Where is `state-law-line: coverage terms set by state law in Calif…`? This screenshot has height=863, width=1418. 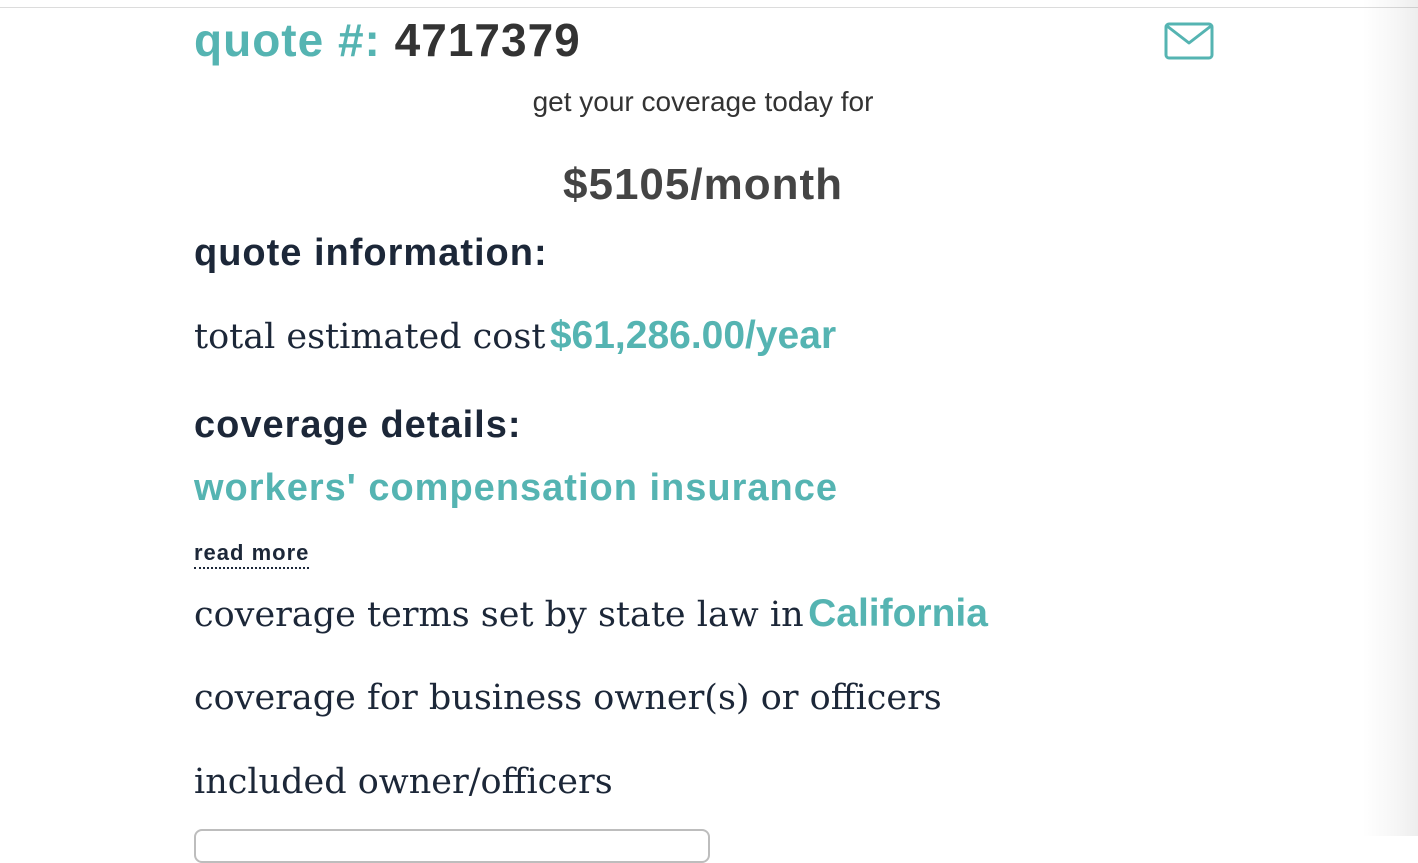
state-law-line: coverage terms set by state law in Calif… is located at coordinates (591, 614).